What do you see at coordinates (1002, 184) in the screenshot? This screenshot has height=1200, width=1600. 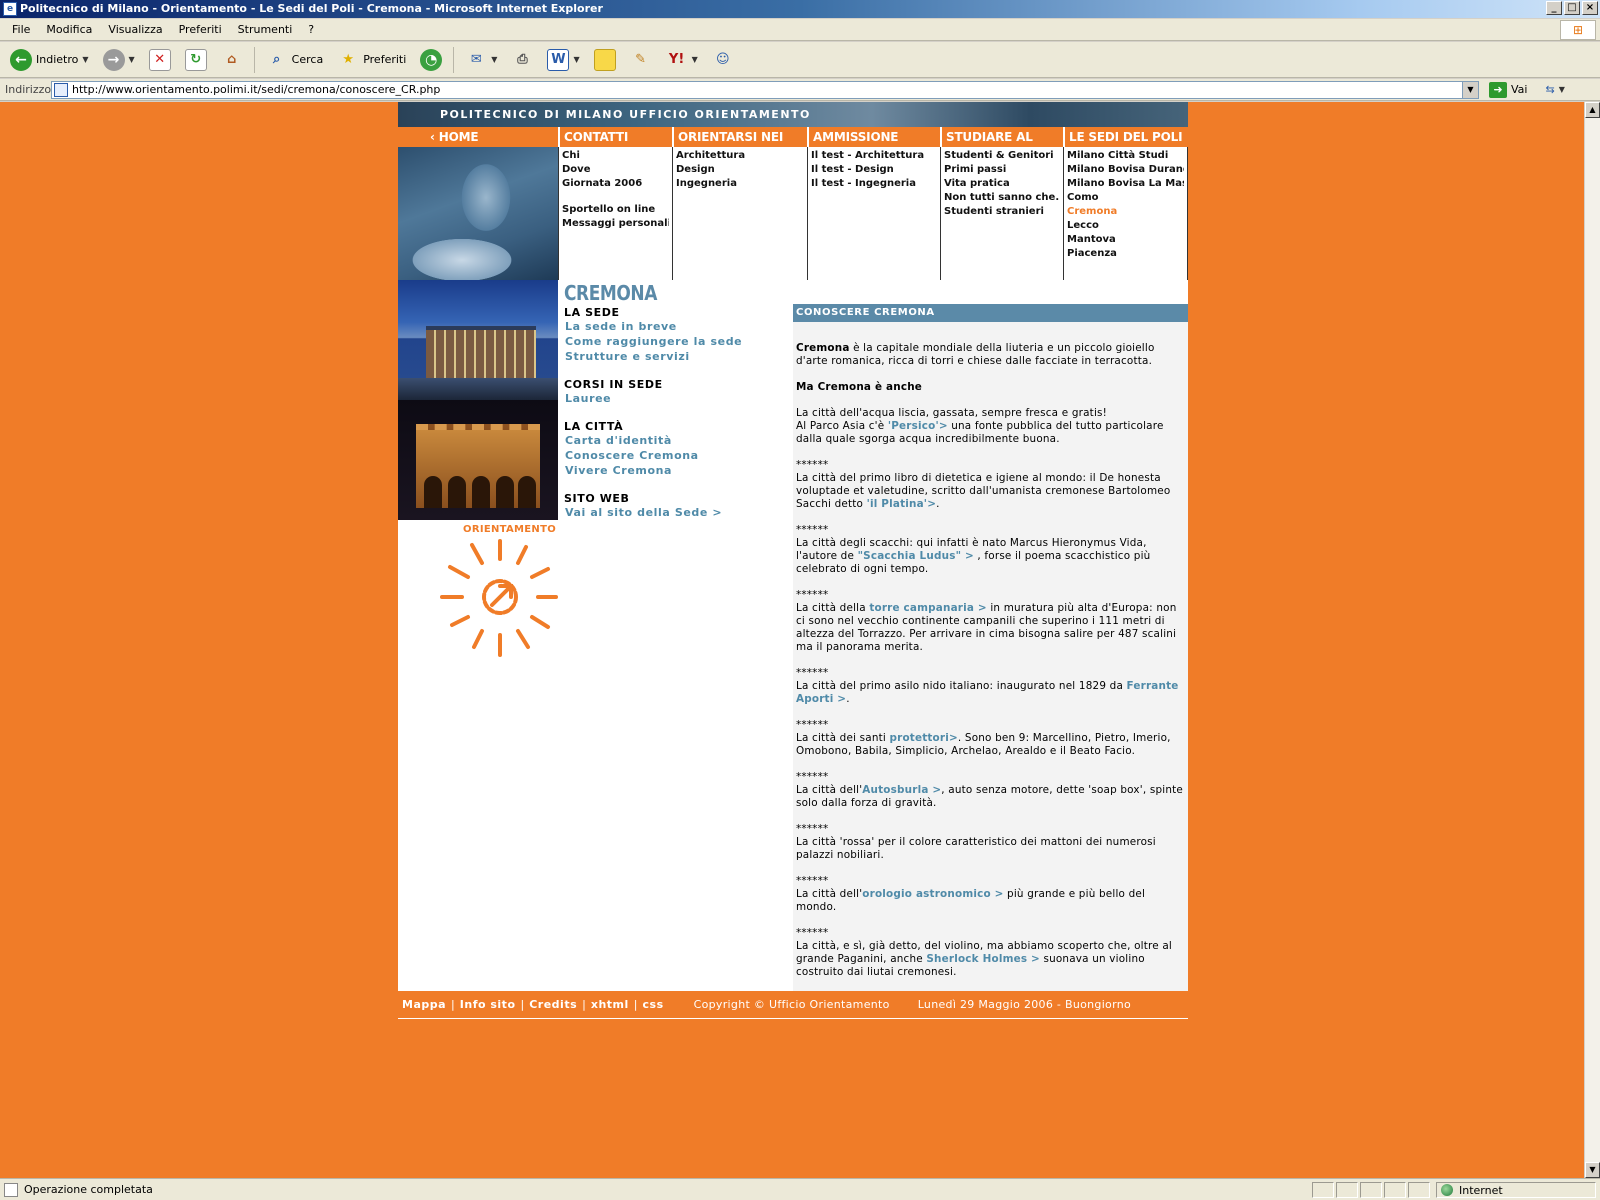 I see `nav-link-vita-pratica: Vita pratica` at bounding box center [1002, 184].